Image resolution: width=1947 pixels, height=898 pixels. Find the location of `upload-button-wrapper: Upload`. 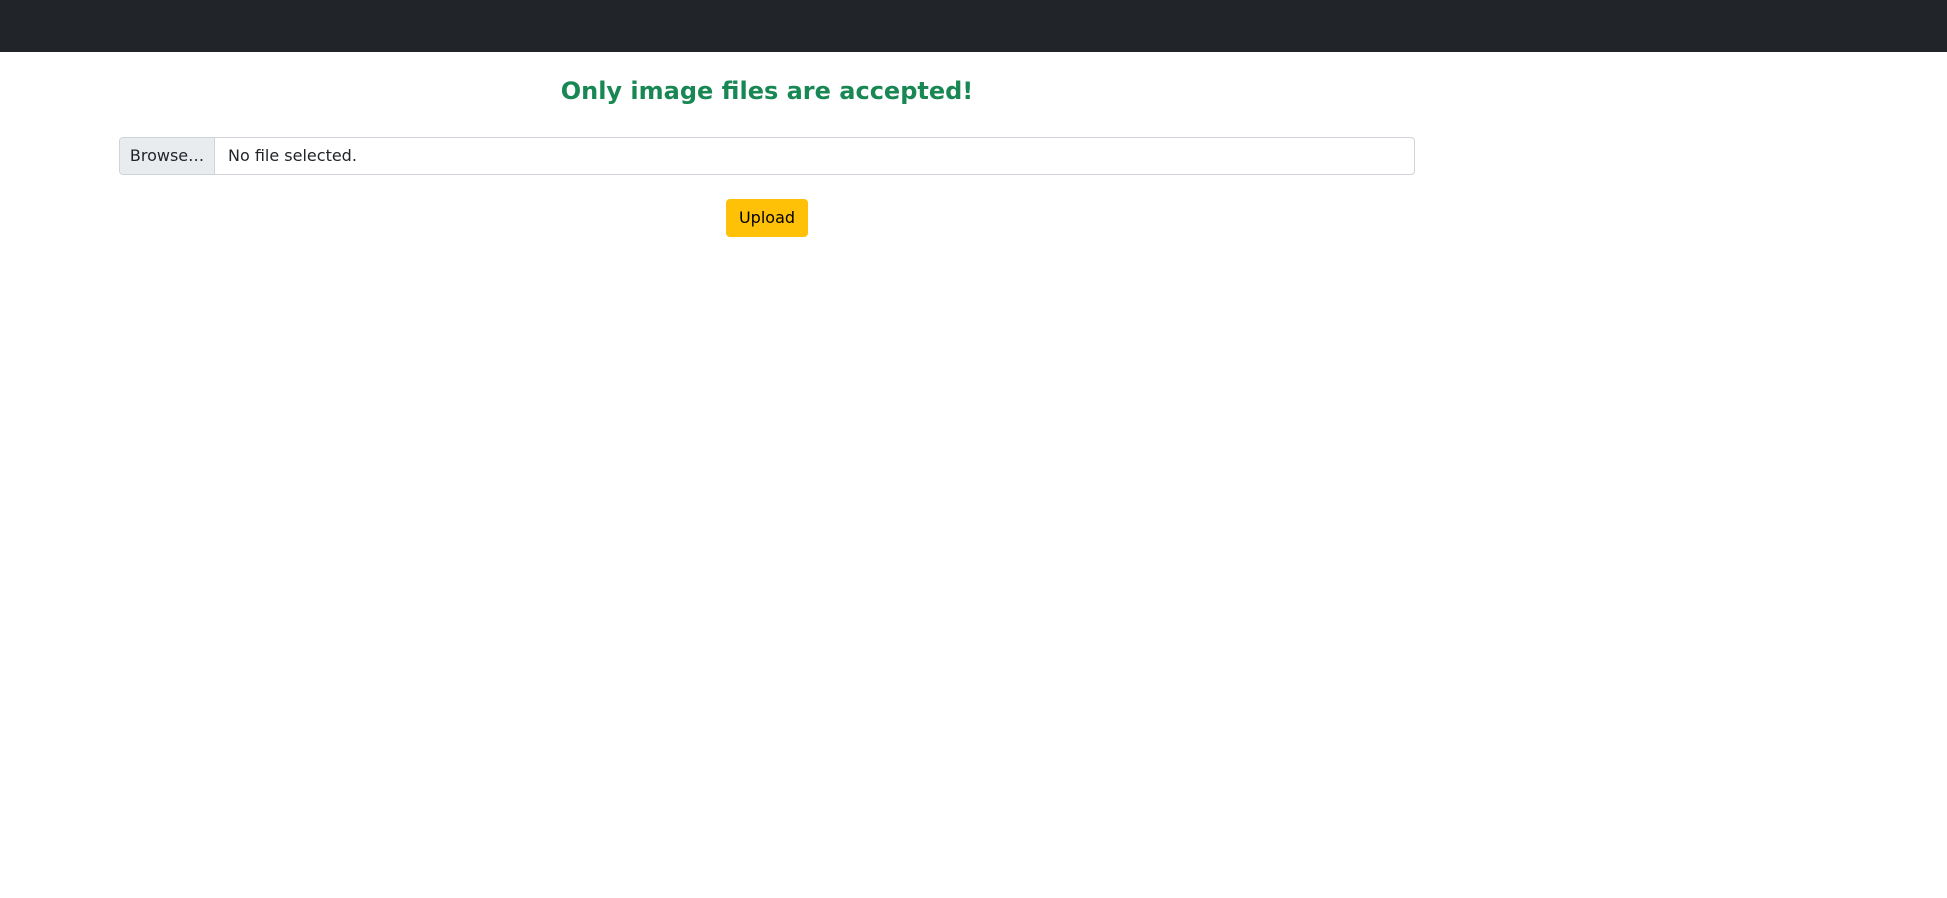

upload-button-wrapper: Upload is located at coordinates (767, 218).